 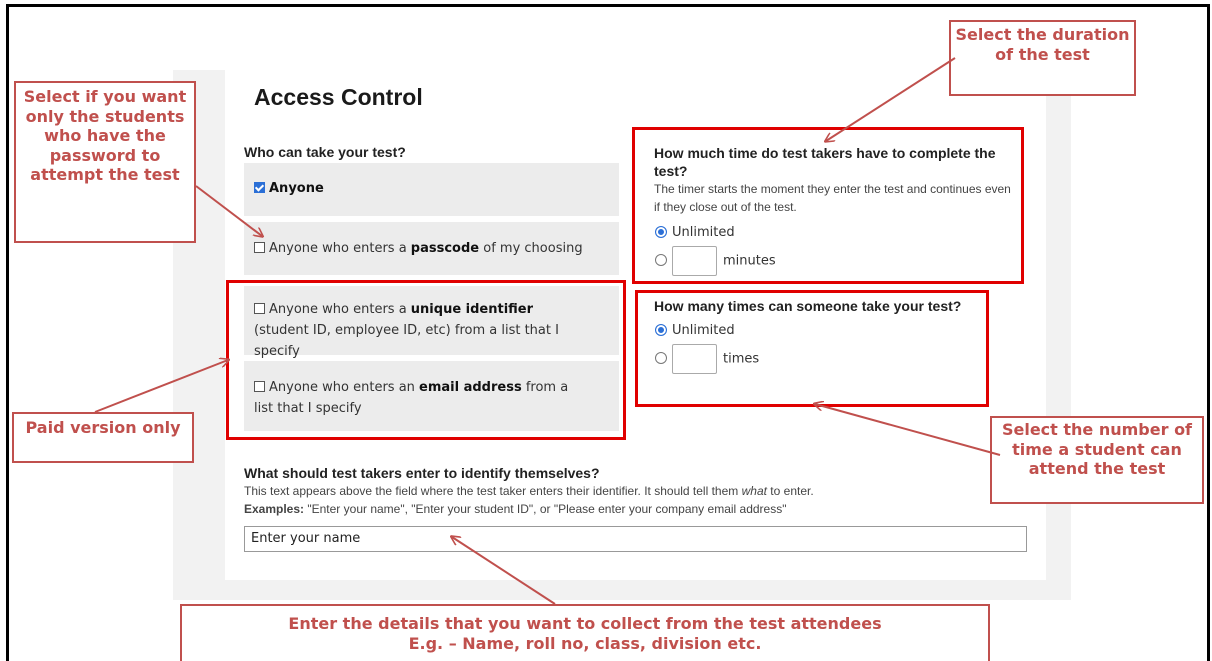 What do you see at coordinates (908, 430) in the screenshot?
I see `arrow-attempts` at bounding box center [908, 430].